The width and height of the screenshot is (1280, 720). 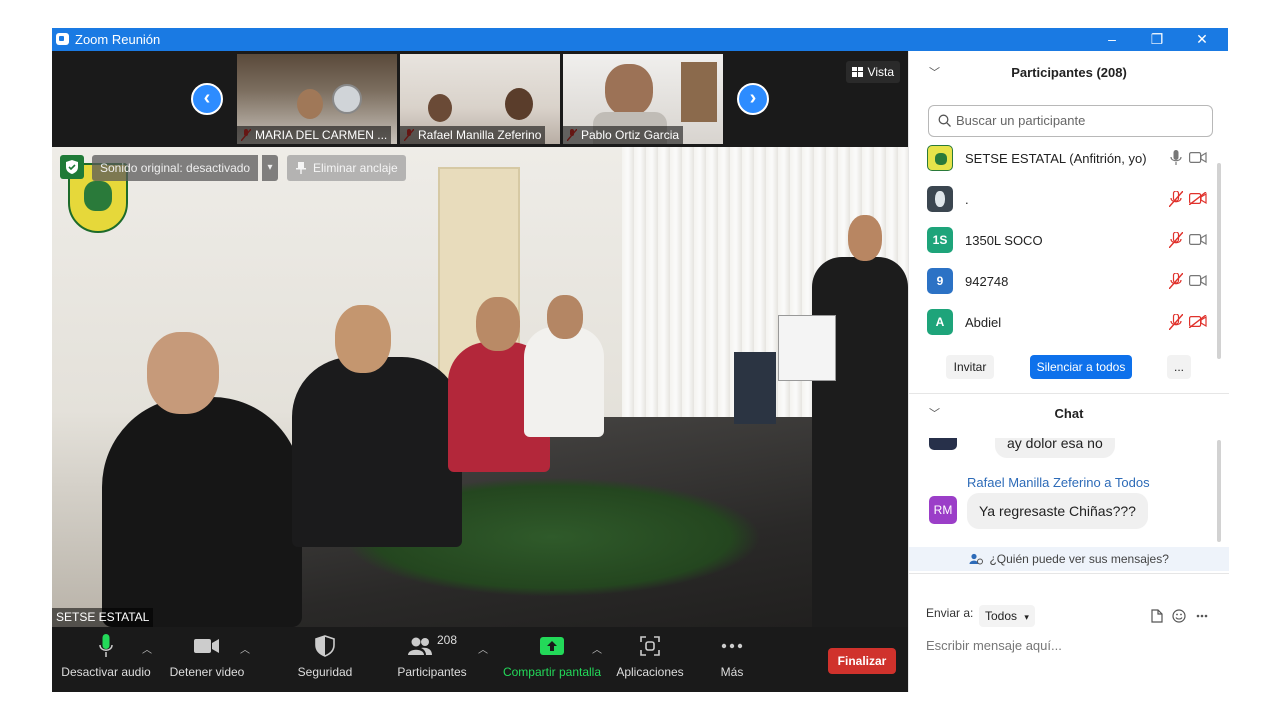 I want to click on unpin-button: Eliminar anclaje, so click(x=346, y=168).